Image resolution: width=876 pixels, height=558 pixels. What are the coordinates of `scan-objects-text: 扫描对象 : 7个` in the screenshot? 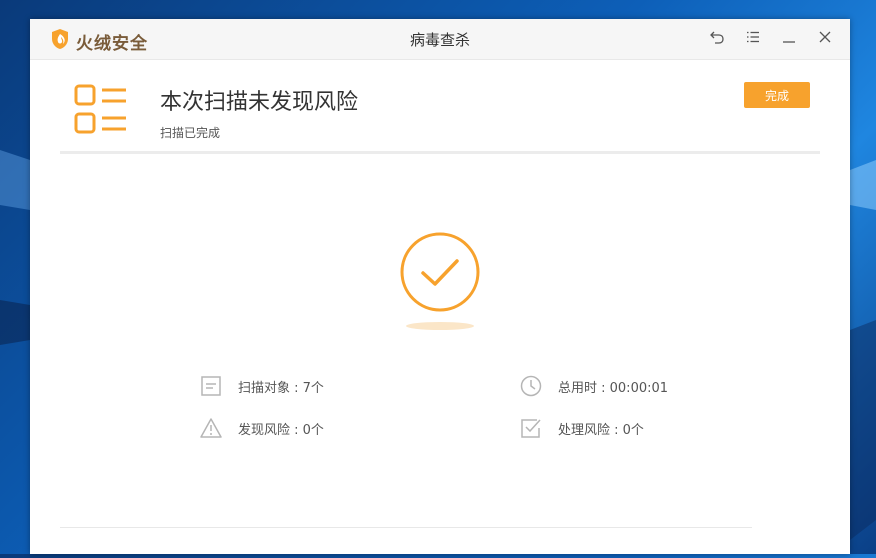 It's located at (281, 388).